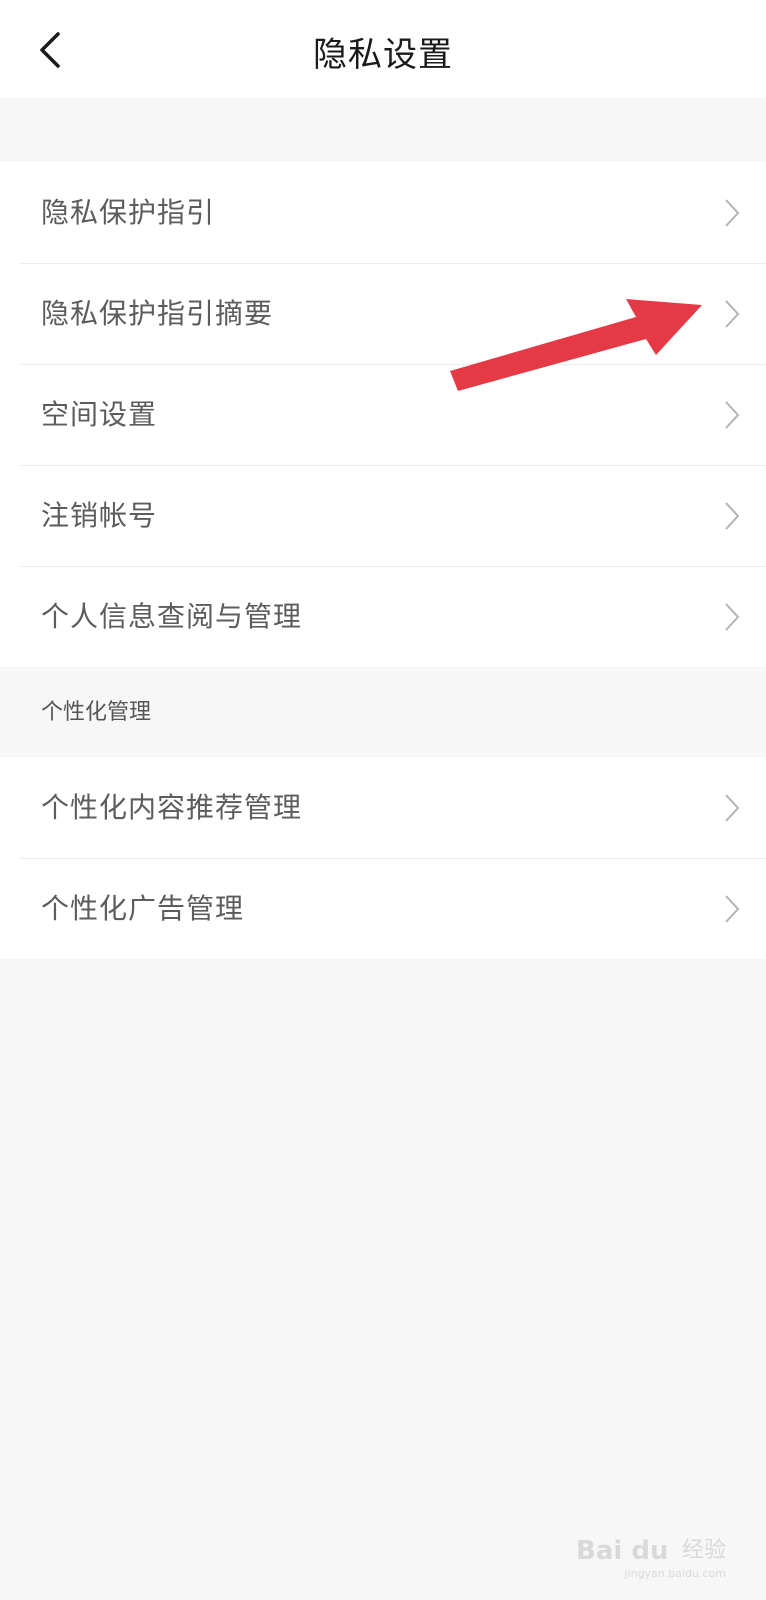  What do you see at coordinates (383, 713) in the screenshot?
I see `section-header: 个性化管理` at bounding box center [383, 713].